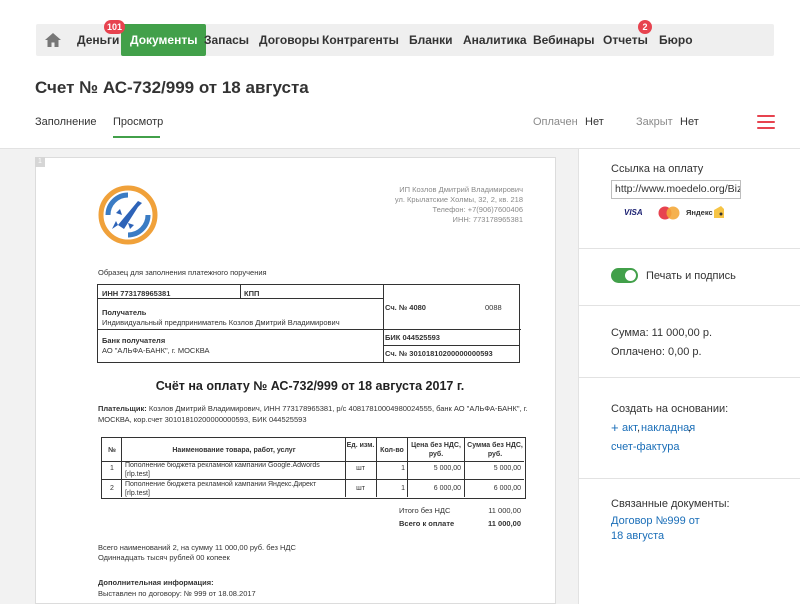 This screenshot has width=800, height=604. What do you see at coordinates (766, 122) in the screenshot?
I see `hamburger-menu-icon` at bounding box center [766, 122].